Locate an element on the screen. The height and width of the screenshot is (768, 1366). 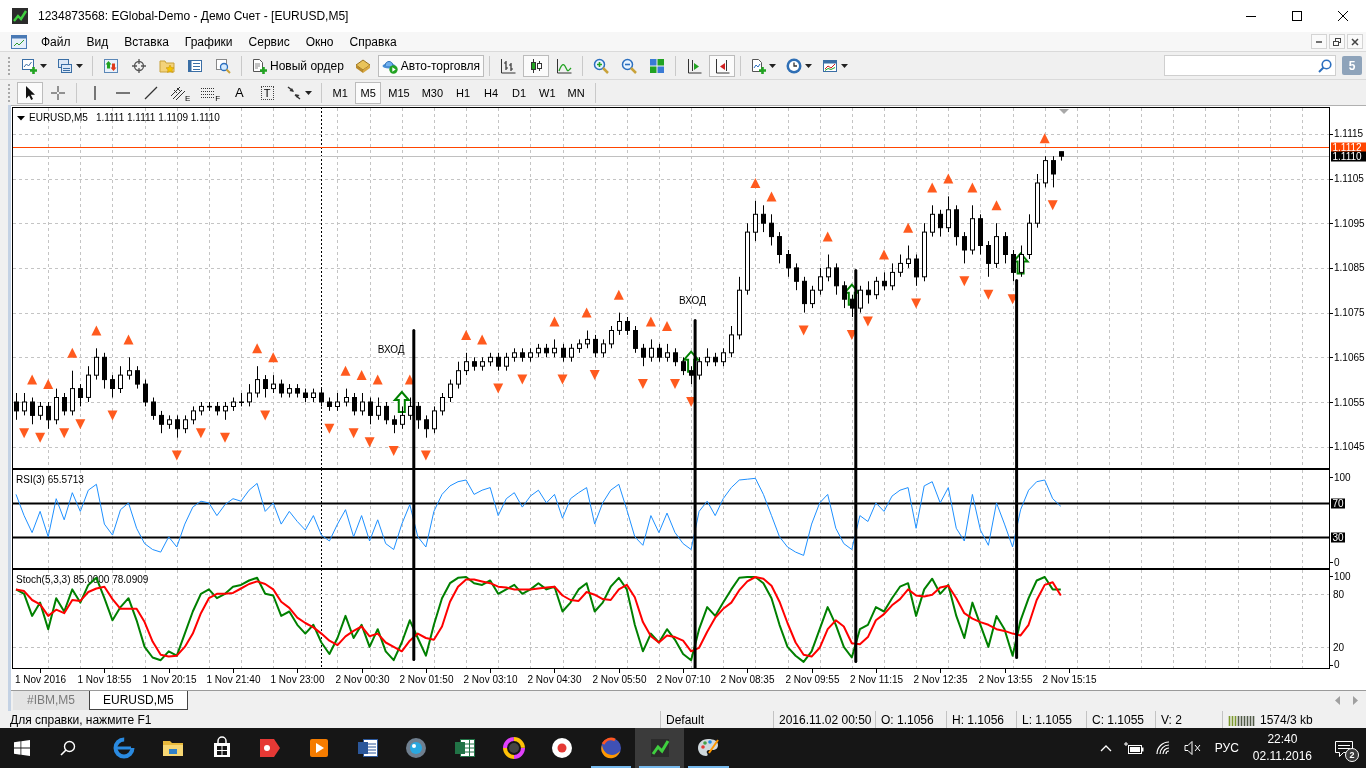
cursor-button is located at coordinates (30, 92).